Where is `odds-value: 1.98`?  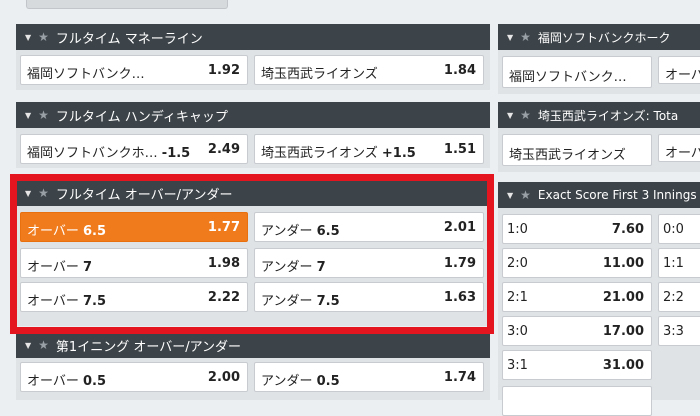
odds-value: 1.98 is located at coordinates (223, 263).